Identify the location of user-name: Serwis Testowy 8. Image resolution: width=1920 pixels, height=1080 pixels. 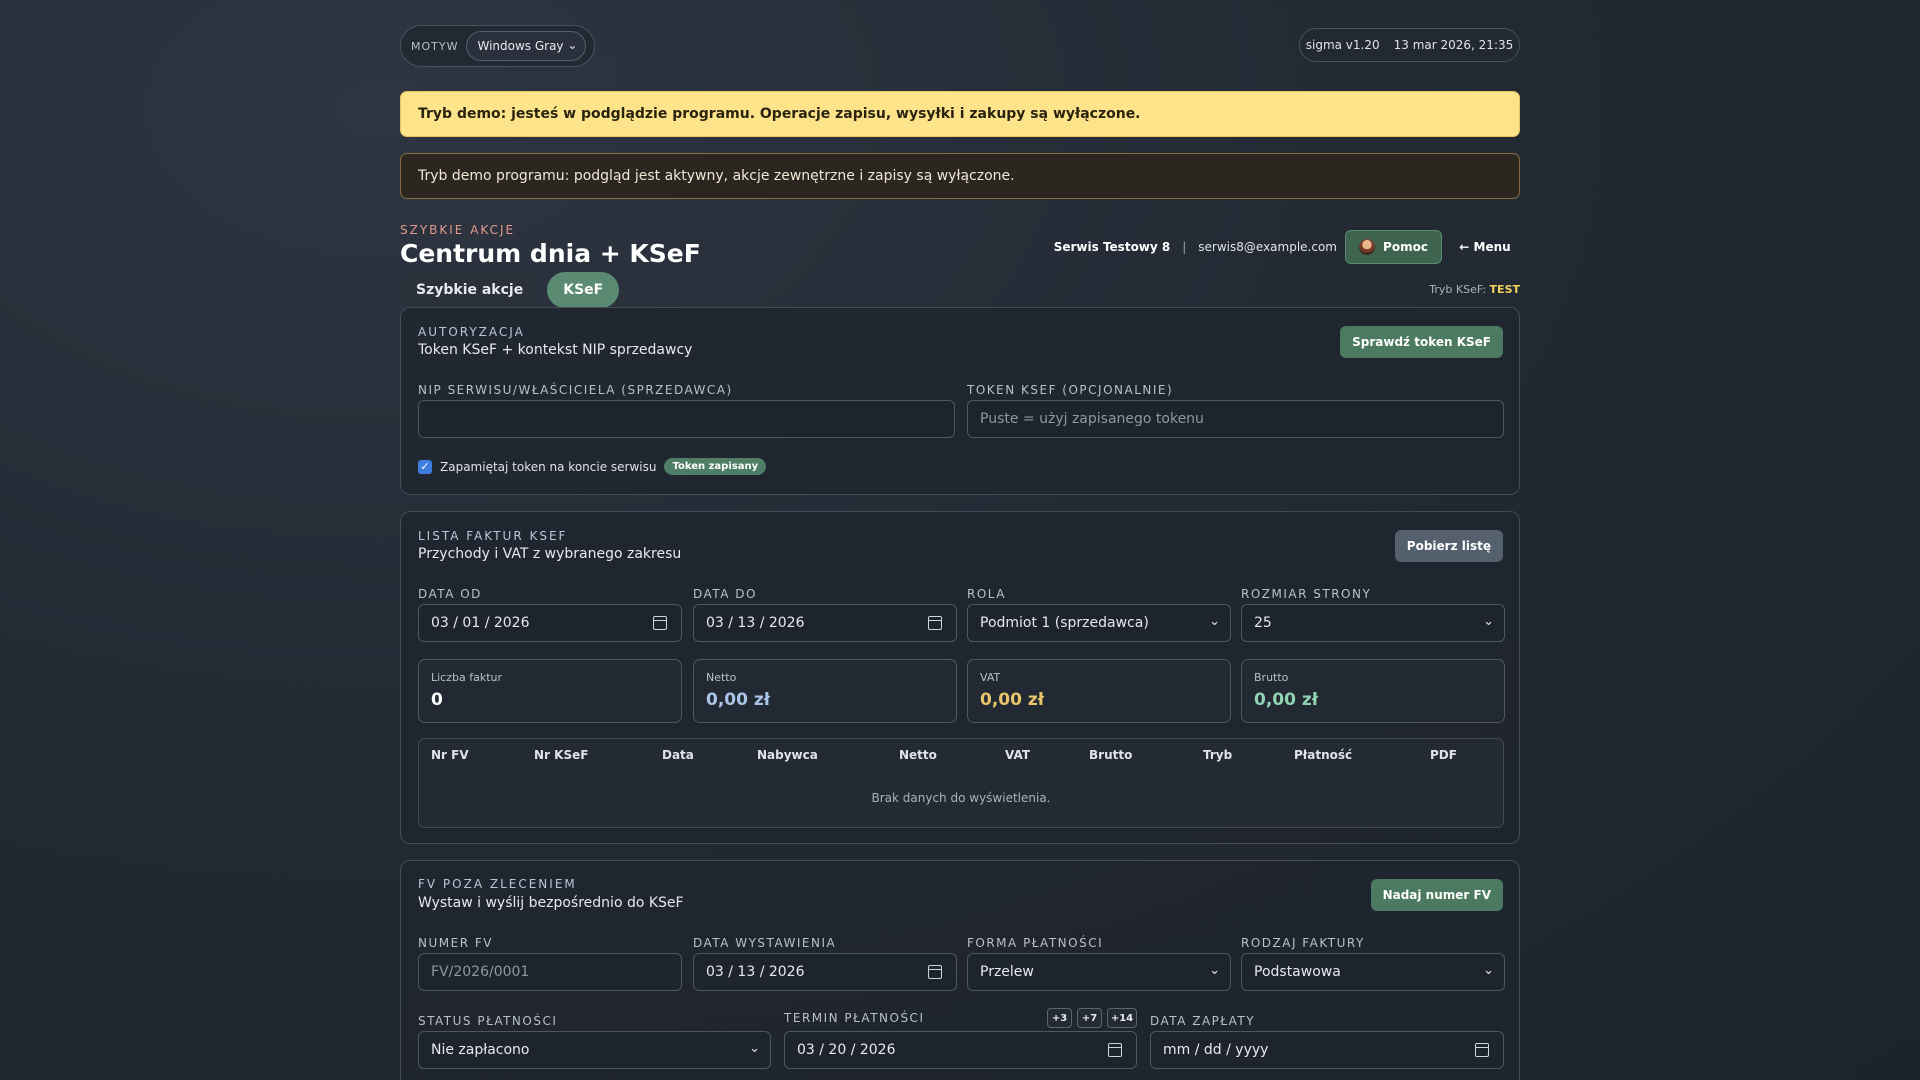
(1112, 247).